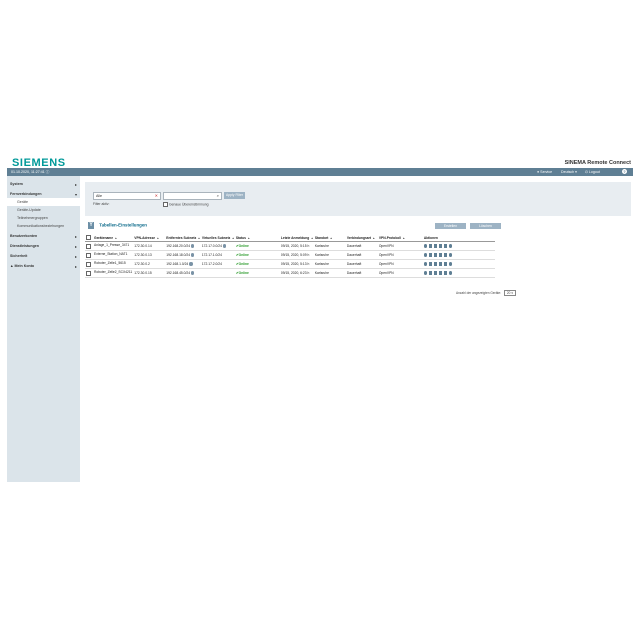  What do you see at coordinates (43, 226) in the screenshot?
I see `sidebar-item-communication-relations: Kommunikationsbeziehungen` at bounding box center [43, 226].